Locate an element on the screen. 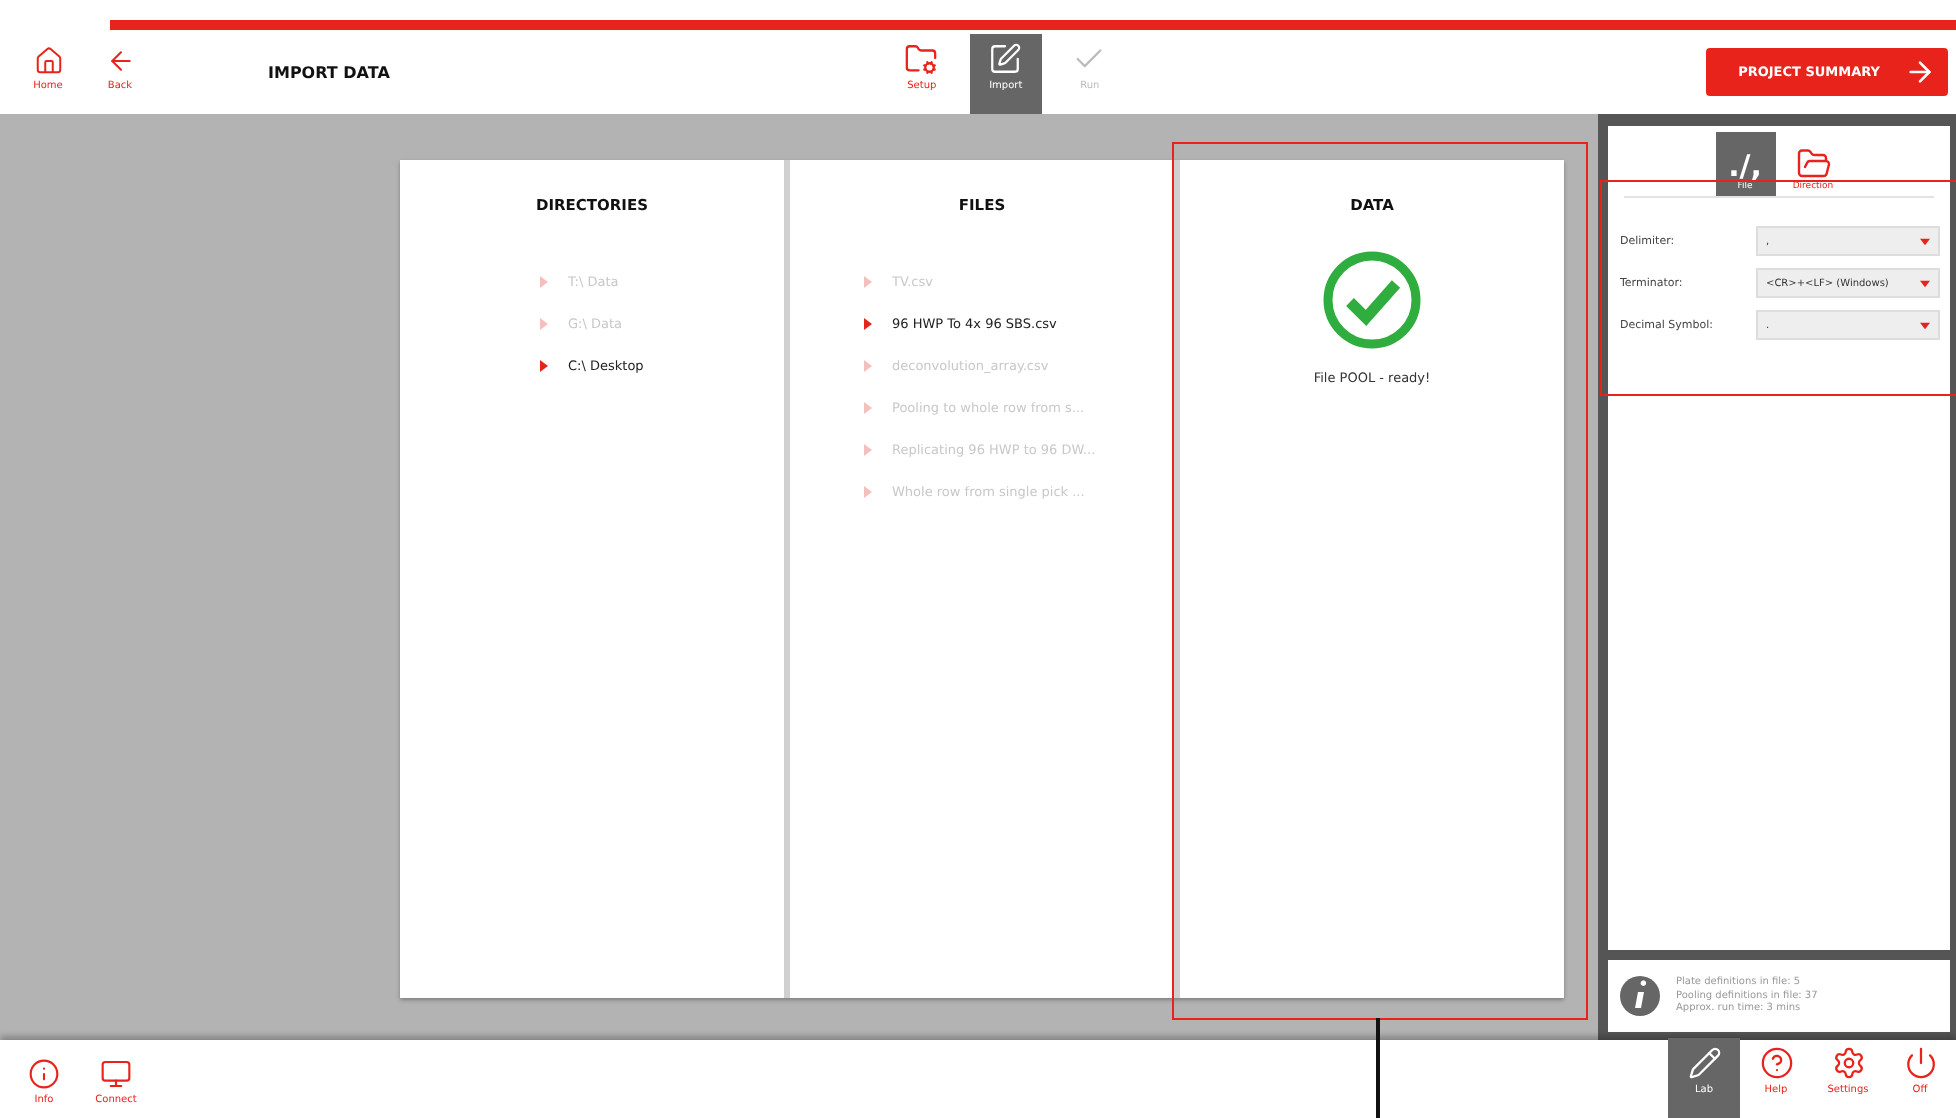  home-icon is located at coordinates (48, 61).